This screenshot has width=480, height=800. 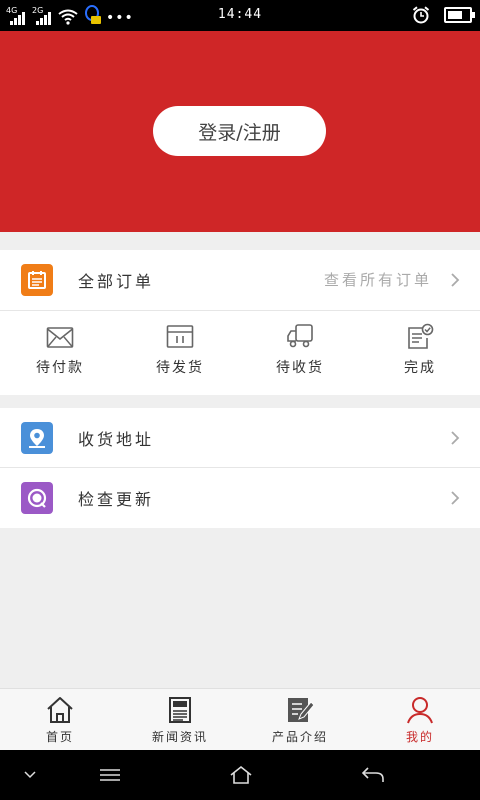 What do you see at coordinates (300, 336) in the screenshot?
I see `truck-icon` at bounding box center [300, 336].